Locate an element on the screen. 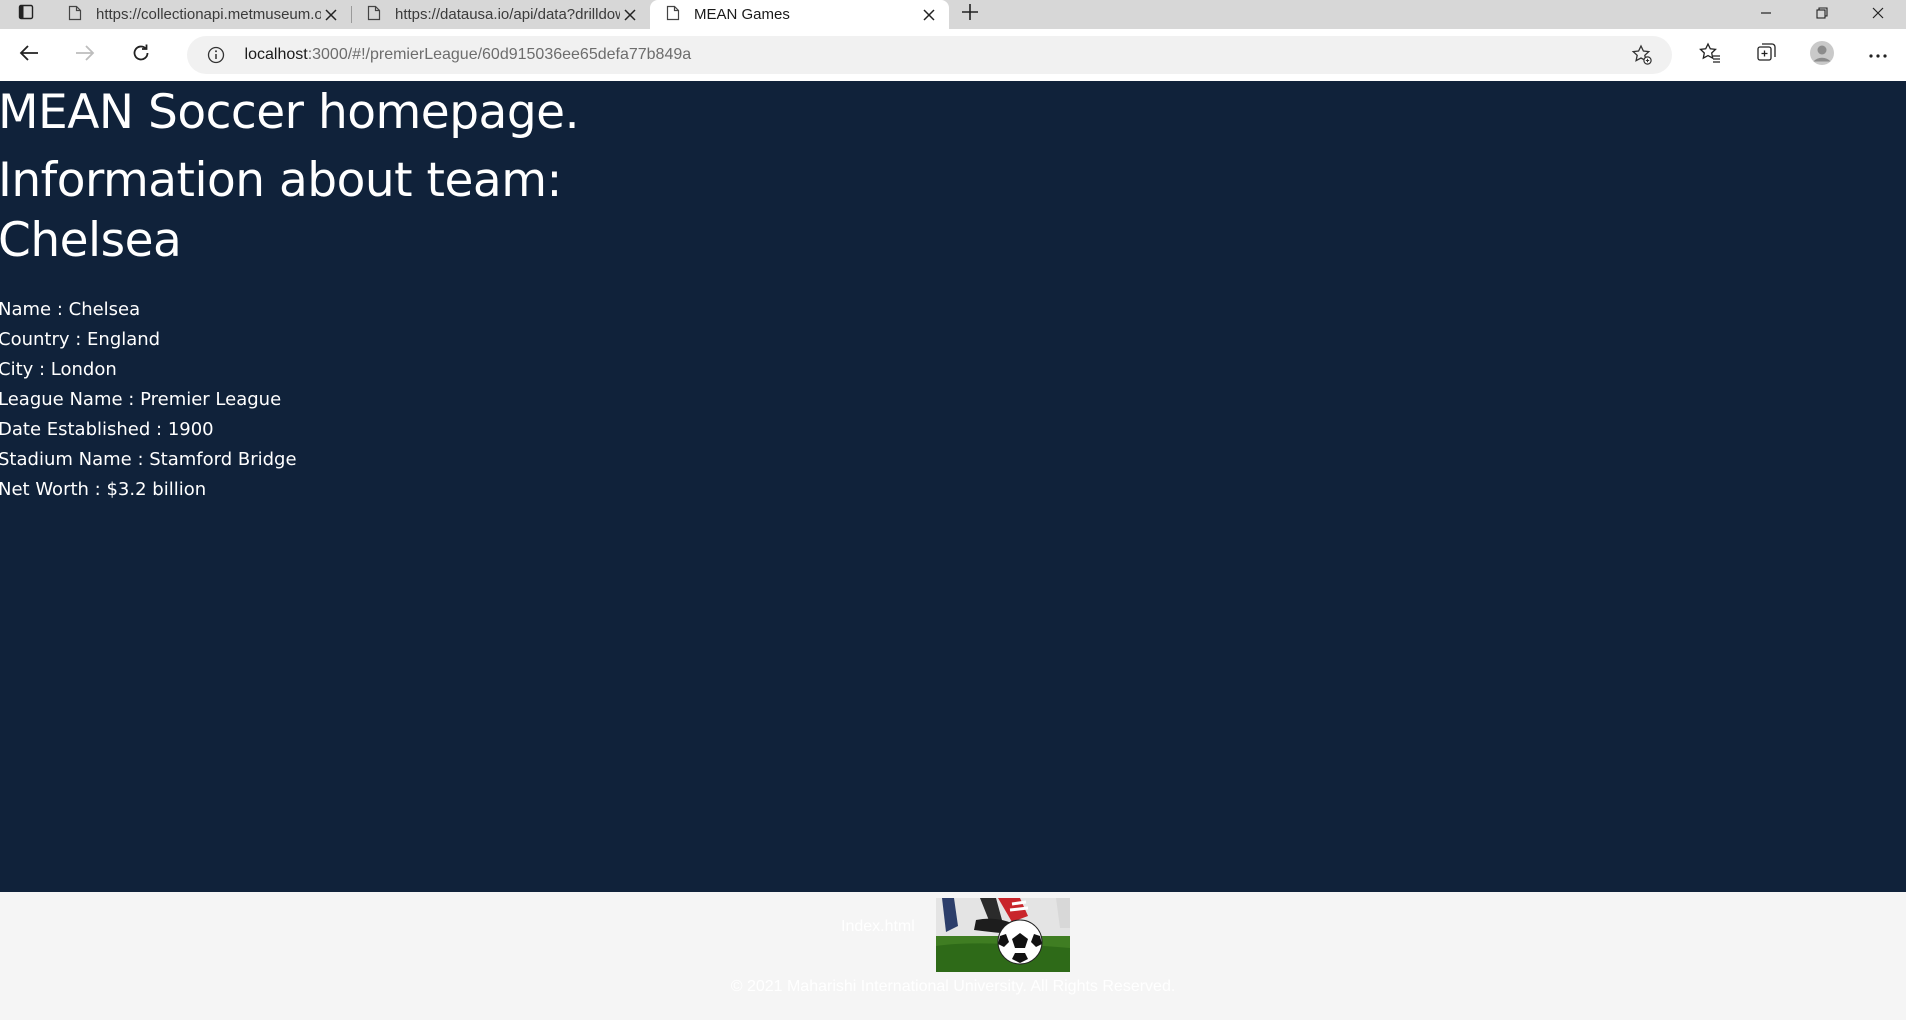  info-icon is located at coordinates (216, 55).